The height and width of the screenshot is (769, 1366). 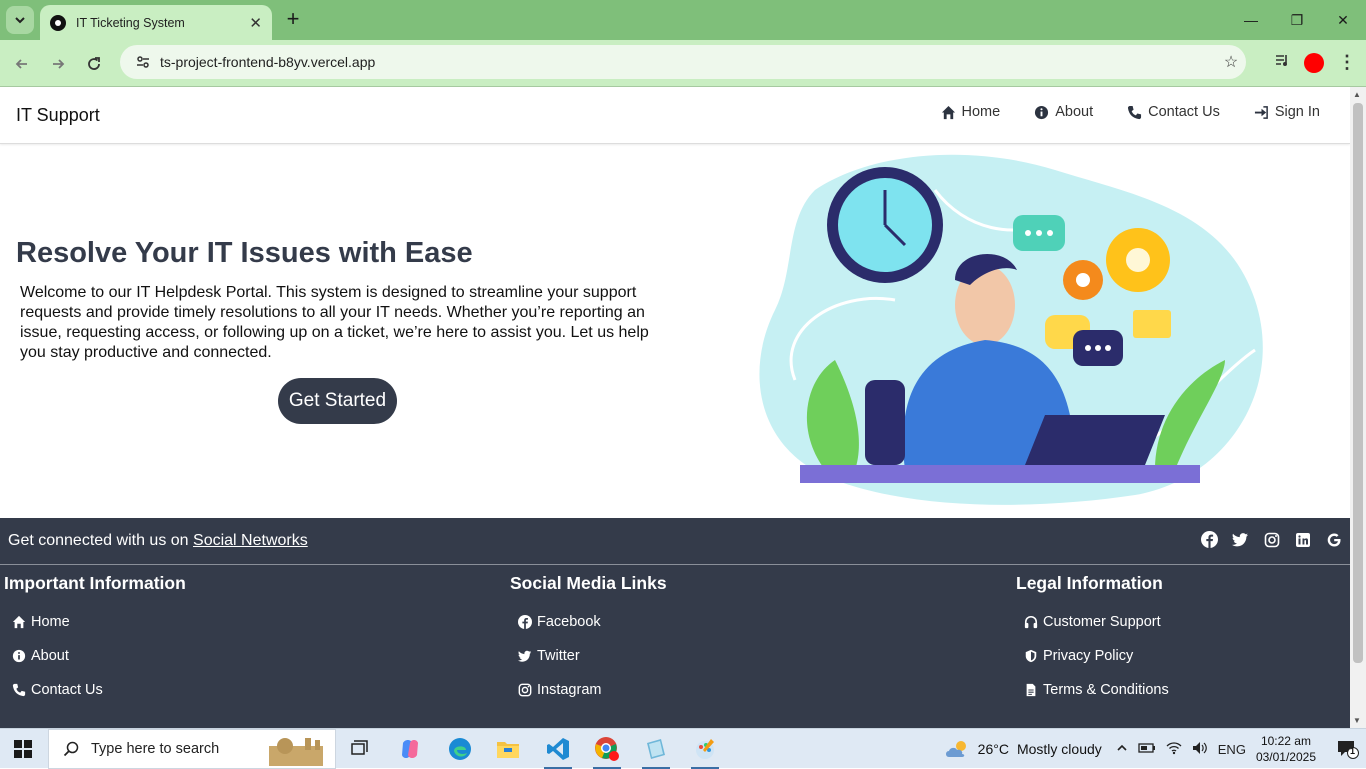 I want to click on weather-widget: 26°C Mostly cloudy, so click(x=1023, y=749).